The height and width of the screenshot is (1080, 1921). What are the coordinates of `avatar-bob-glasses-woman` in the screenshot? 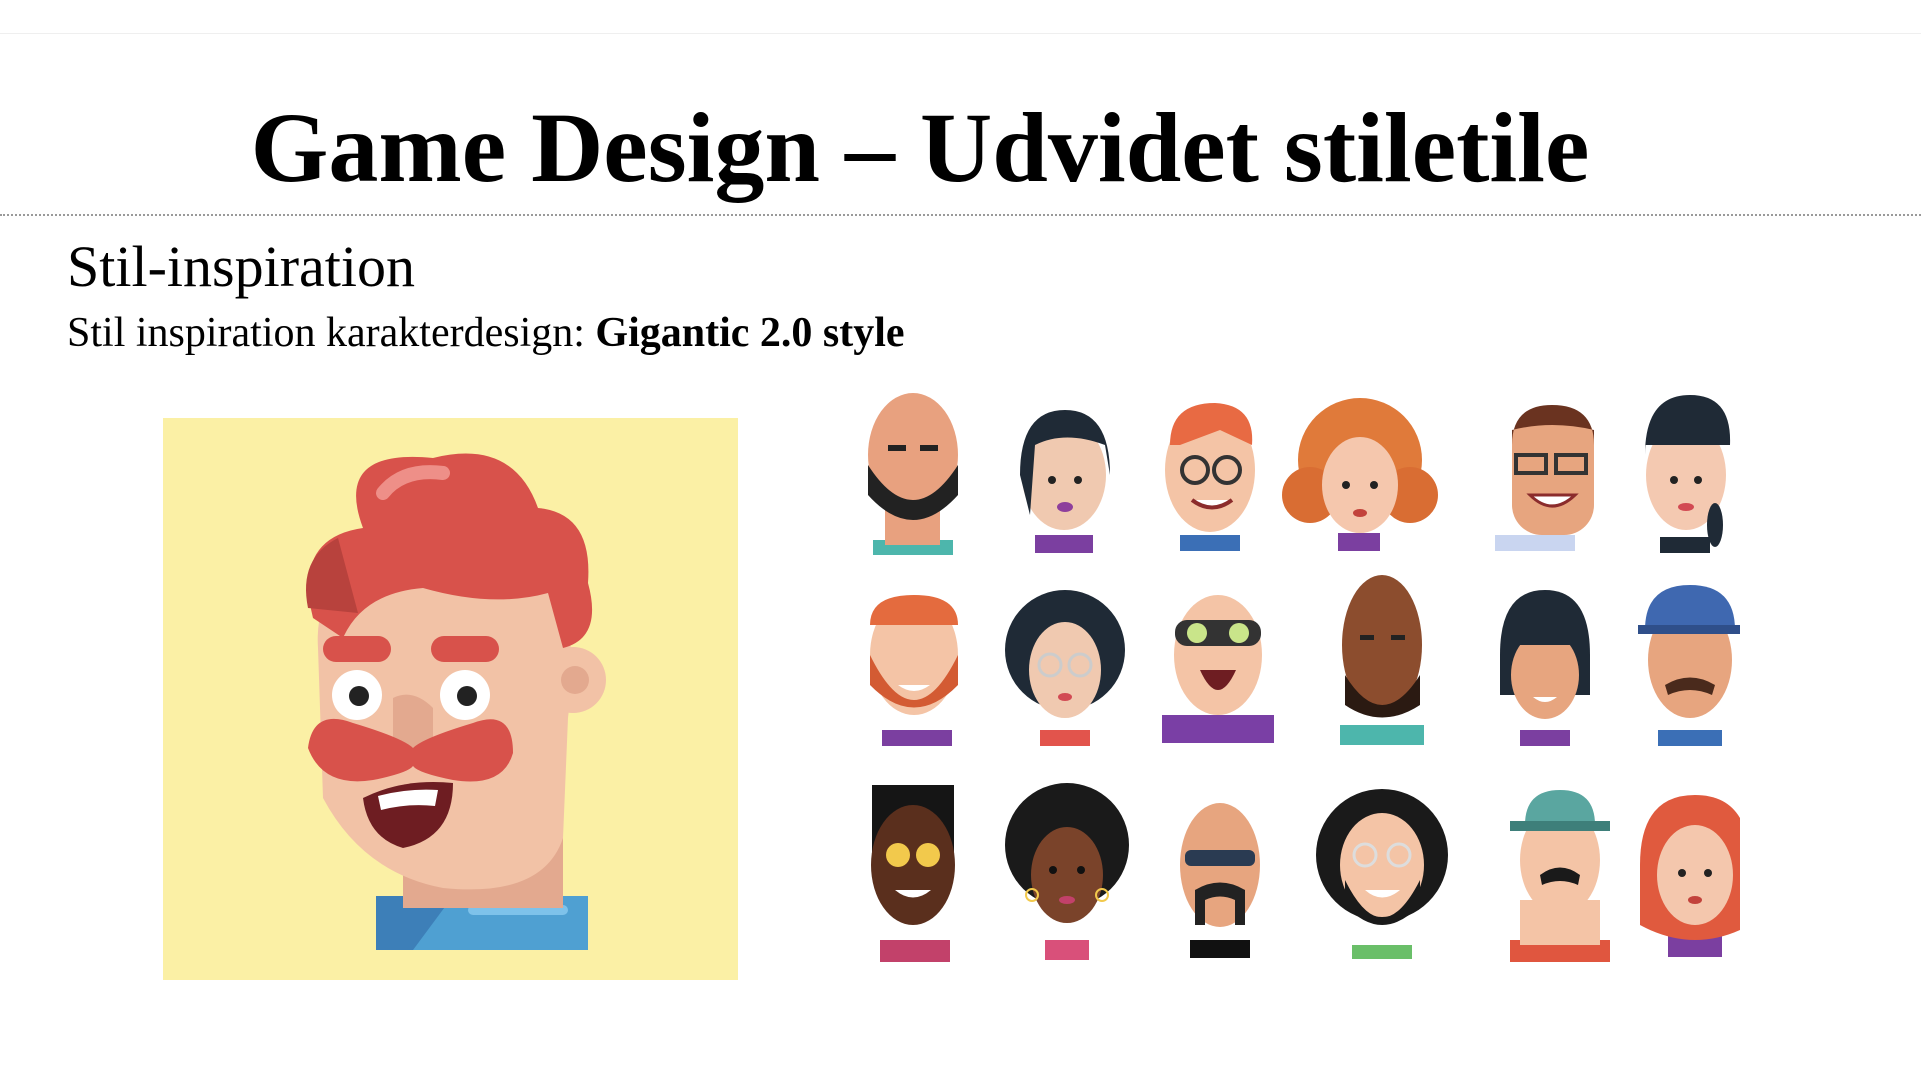 It's located at (1065, 668).